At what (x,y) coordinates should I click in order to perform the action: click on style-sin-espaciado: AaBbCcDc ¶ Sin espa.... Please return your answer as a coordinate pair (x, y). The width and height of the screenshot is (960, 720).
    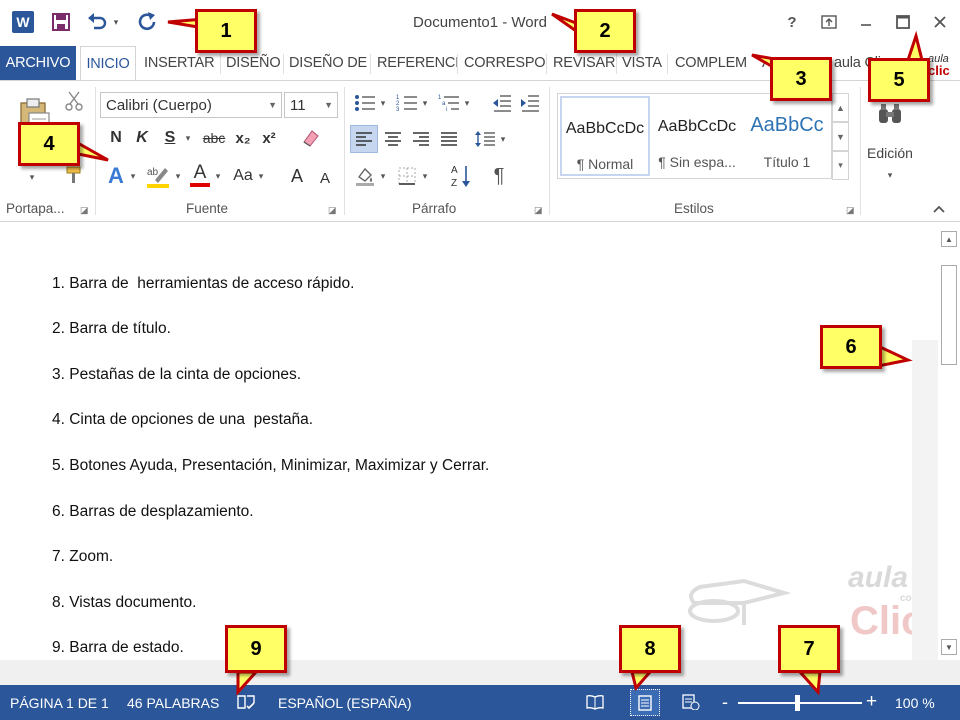
    Looking at the image, I should click on (697, 136).